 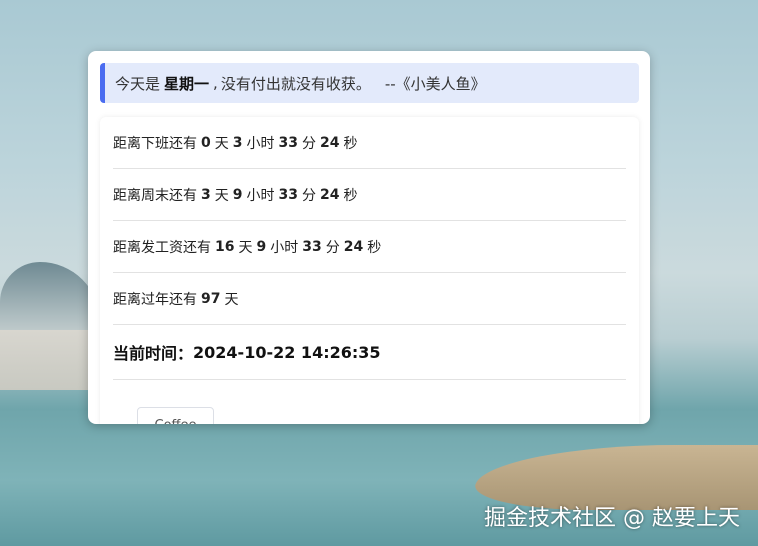 I want to click on countdown-value: 97, so click(x=211, y=298).